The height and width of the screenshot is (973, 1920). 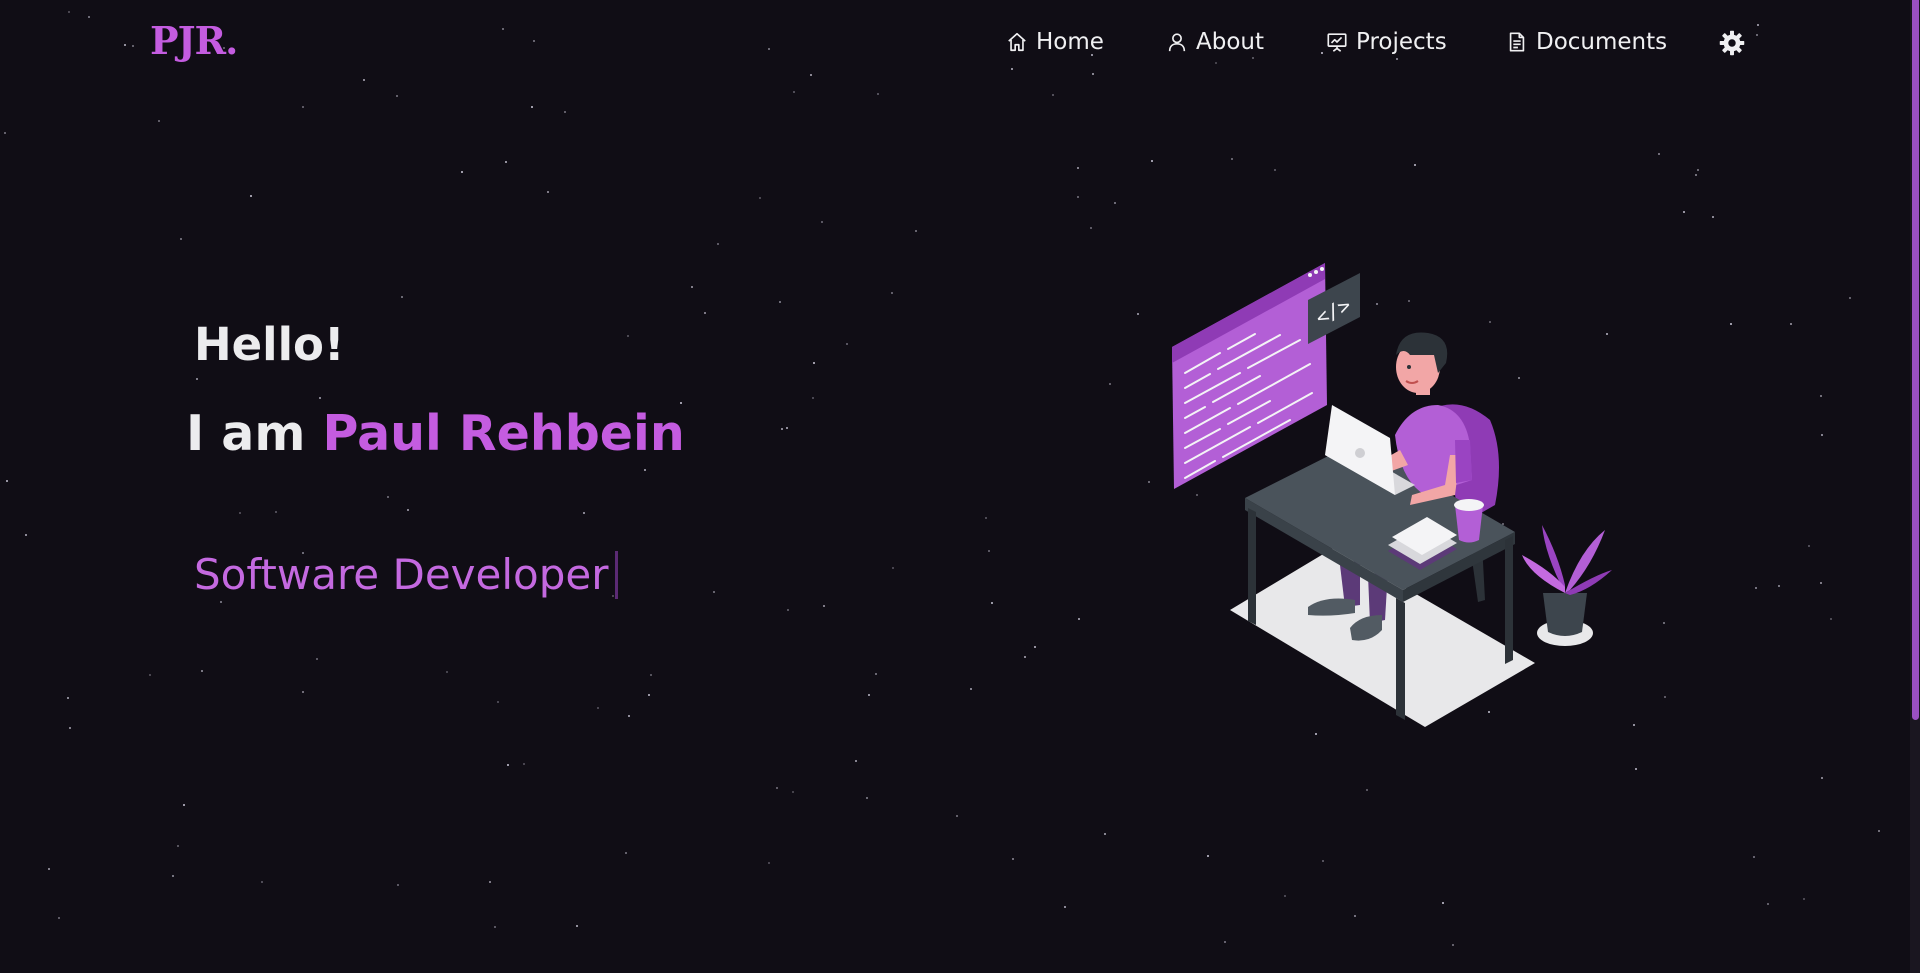 What do you see at coordinates (1337, 42) in the screenshot?
I see `presentation-icon` at bounding box center [1337, 42].